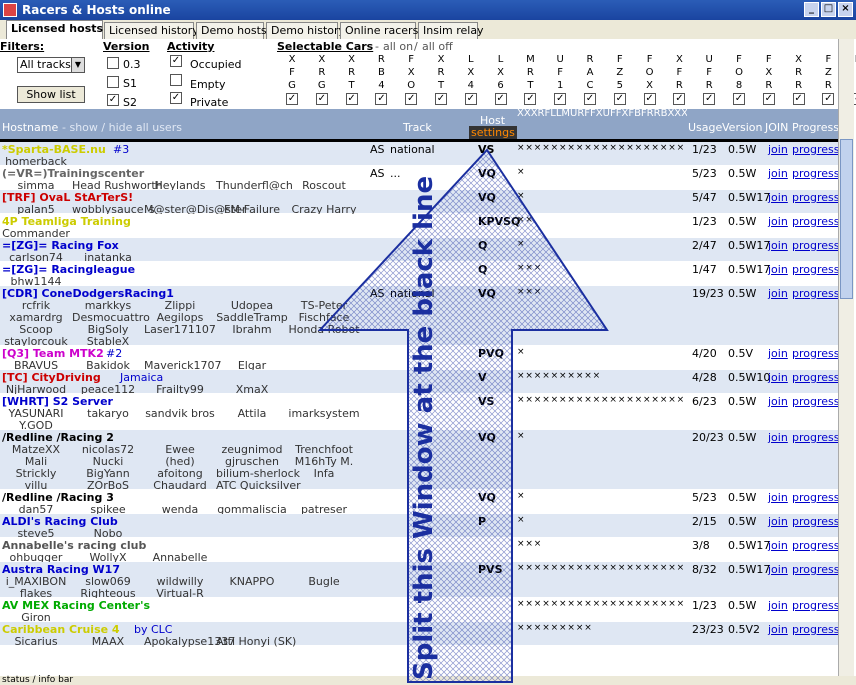  Describe the element at coordinates (846, 219) in the screenshot. I see `scrollbar-thumb` at that location.